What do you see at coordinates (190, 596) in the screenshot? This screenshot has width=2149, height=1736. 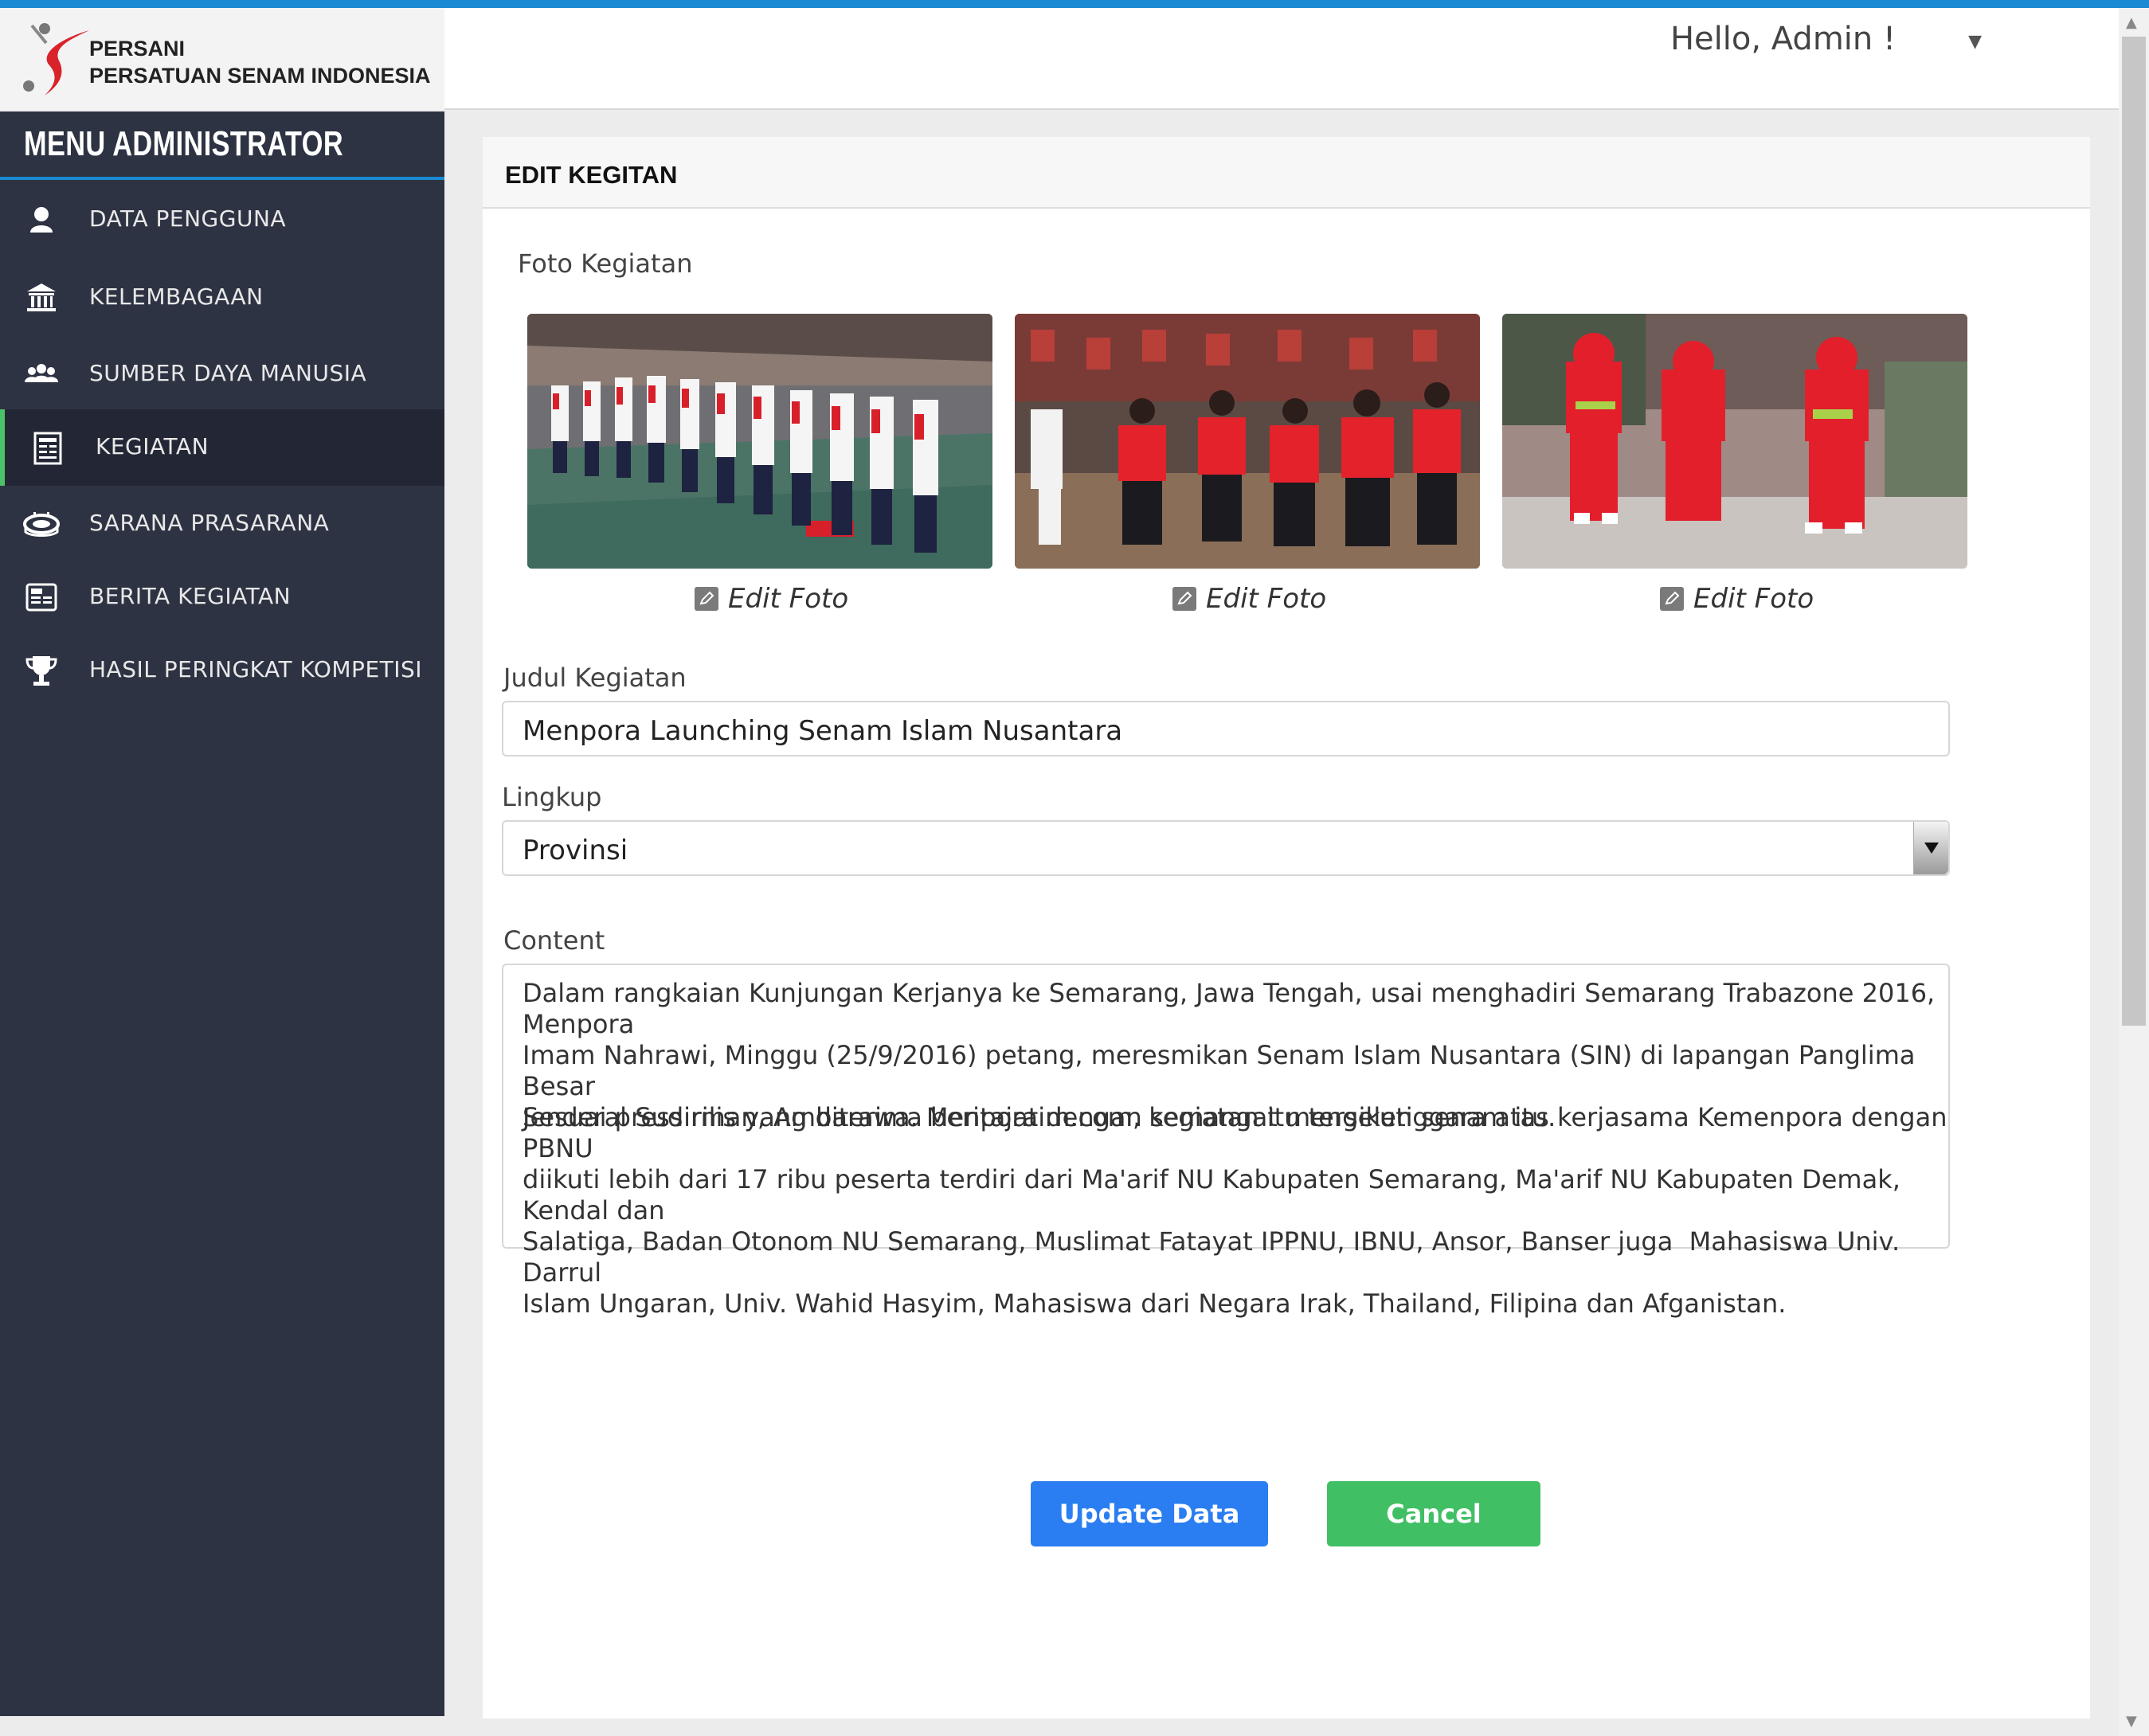 I see `sidebar-item-label: BERITA KEGIATAN` at bounding box center [190, 596].